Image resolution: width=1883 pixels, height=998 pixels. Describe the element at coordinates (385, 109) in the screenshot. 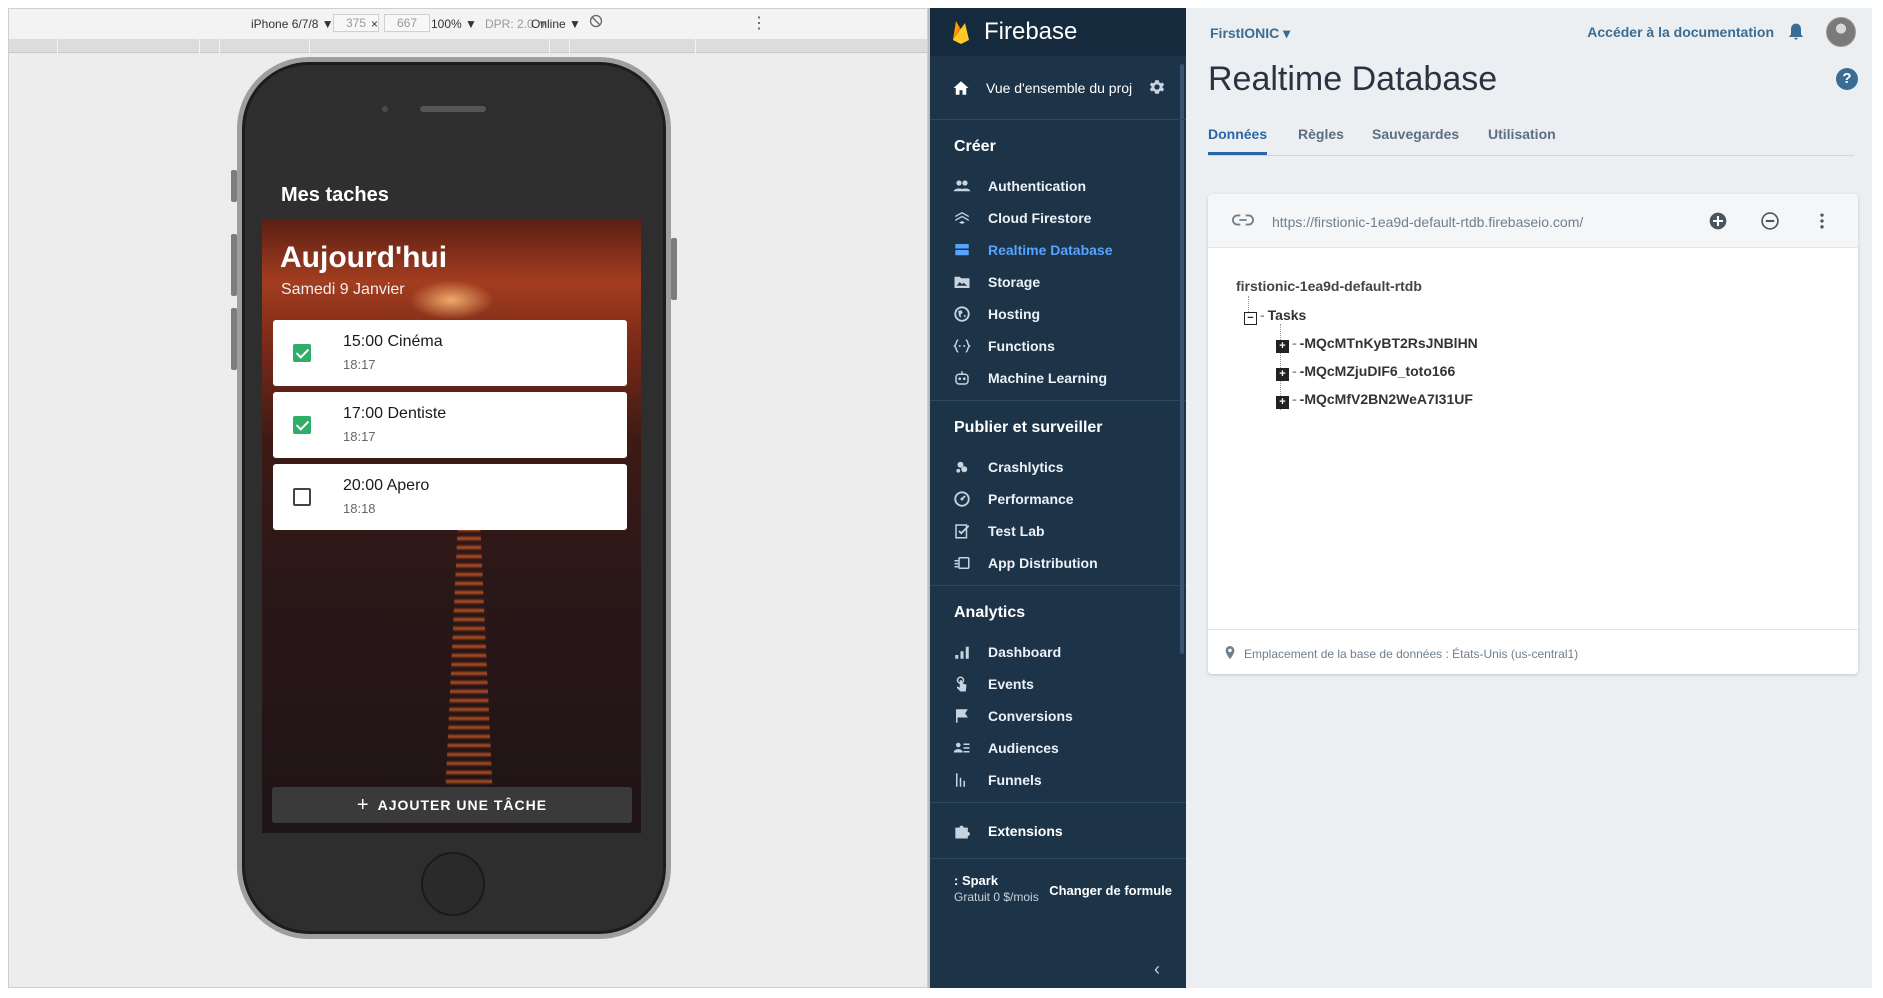

I see `phone-camera` at that location.